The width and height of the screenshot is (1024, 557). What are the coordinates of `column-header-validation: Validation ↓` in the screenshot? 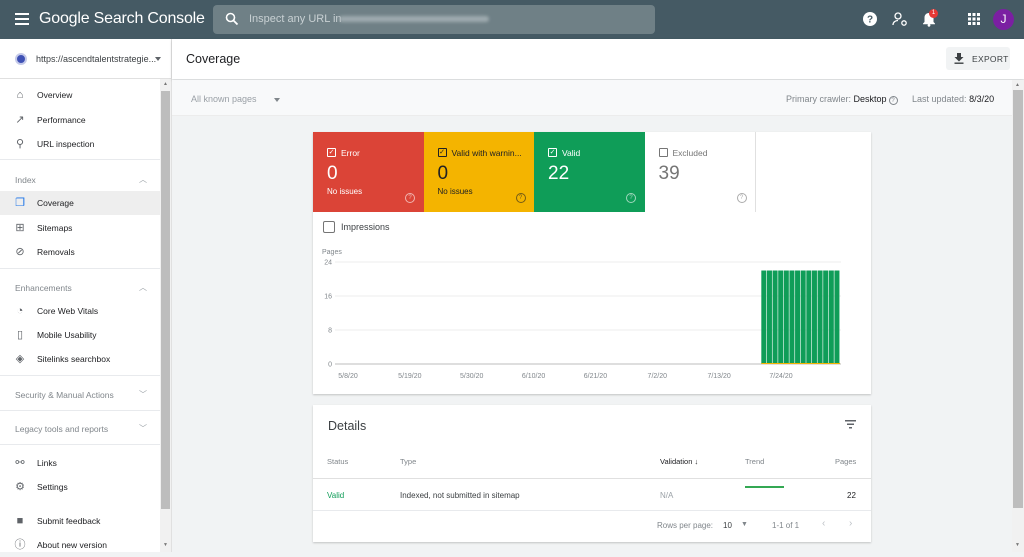 It's located at (679, 461).